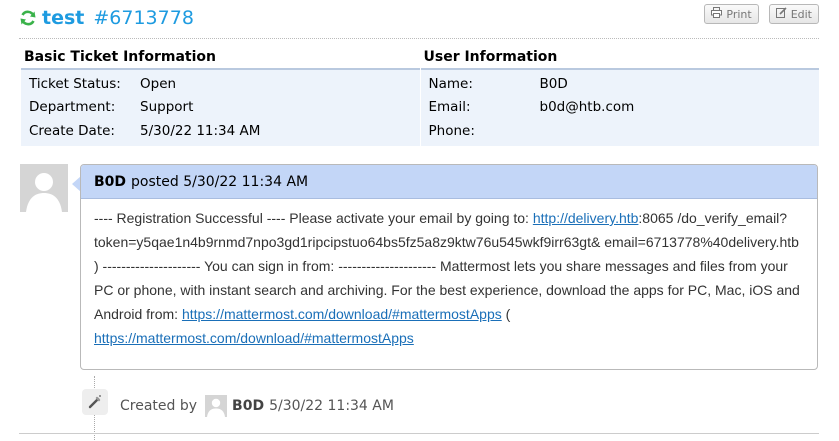  Describe the element at coordinates (801, 14) in the screenshot. I see `edit-label: Edit` at that location.